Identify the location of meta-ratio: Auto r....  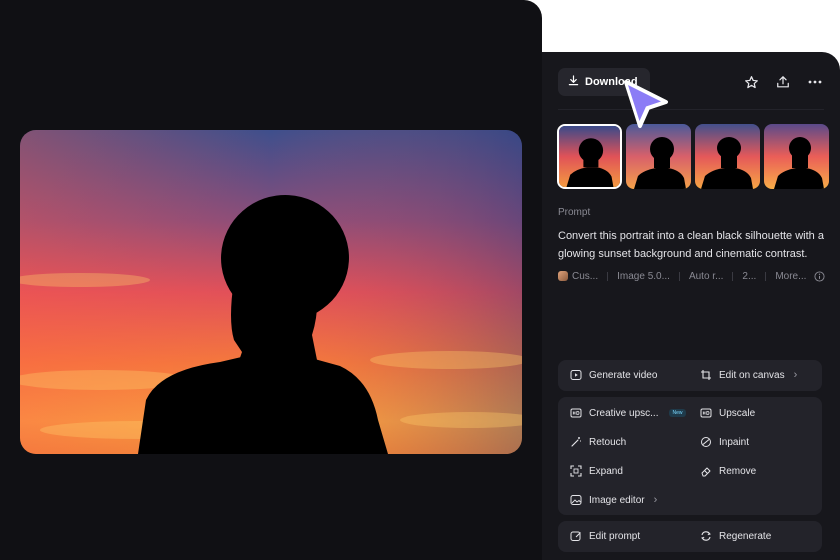
(706, 276).